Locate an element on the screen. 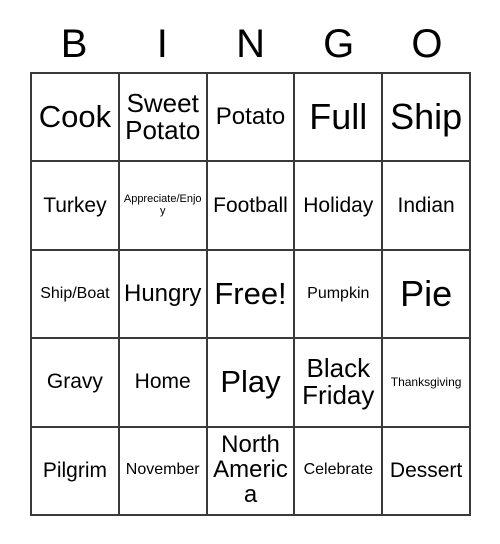  bingo-cell-free-space: Free! is located at coordinates (251, 295).